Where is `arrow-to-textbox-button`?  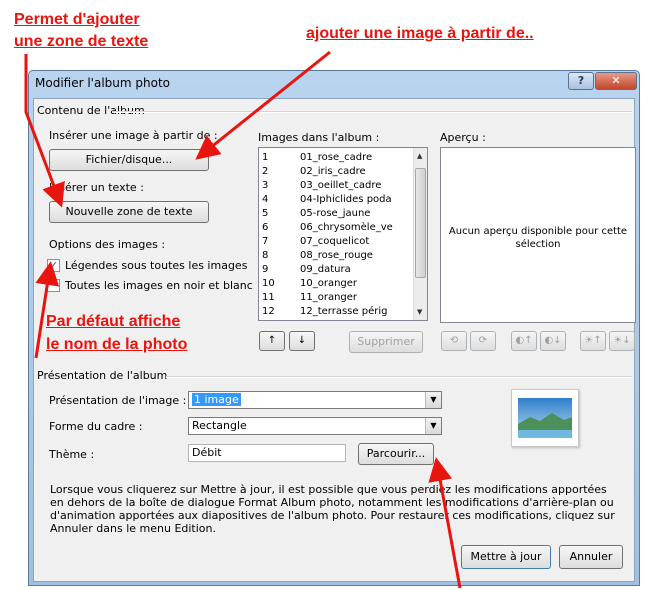 arrow-to-textbox-button is located at coordinates (44, 131).